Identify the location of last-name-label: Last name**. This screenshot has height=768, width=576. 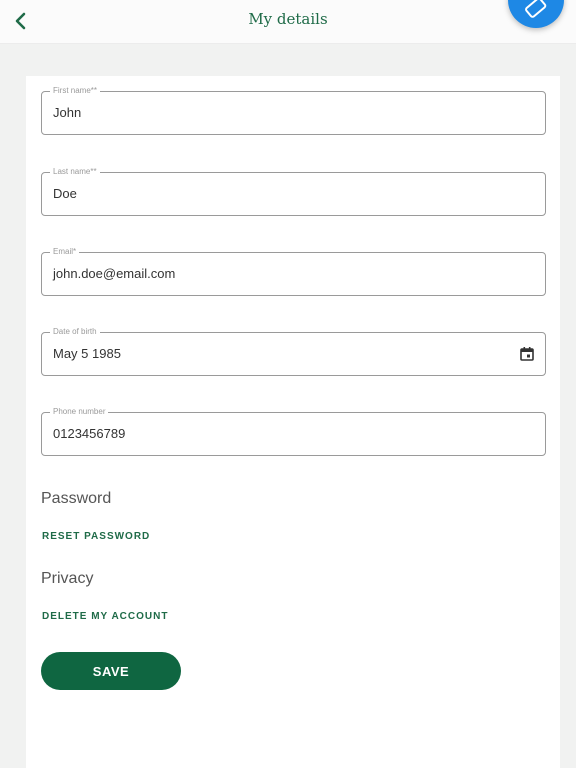
(75, 172).